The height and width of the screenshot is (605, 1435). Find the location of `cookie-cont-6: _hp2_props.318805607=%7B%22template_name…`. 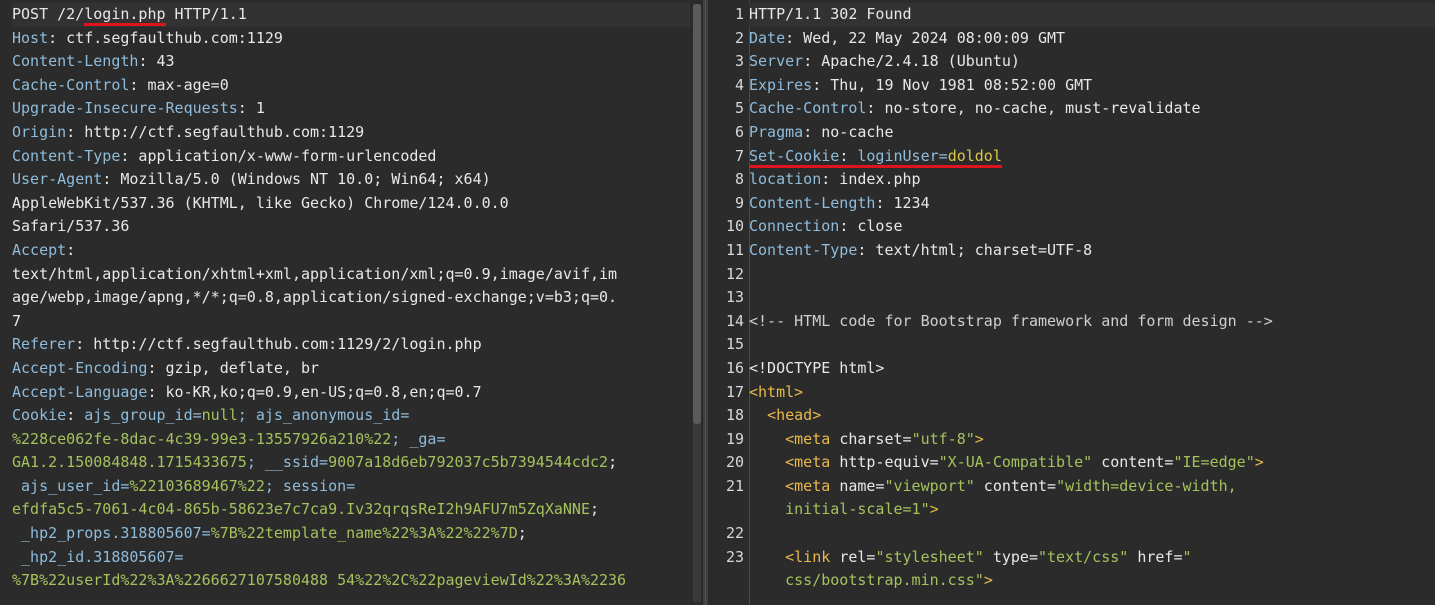

cookie-cont-6: _hp2_props.318805607=%7B%22template_name… is located at coordinates (269, 533).